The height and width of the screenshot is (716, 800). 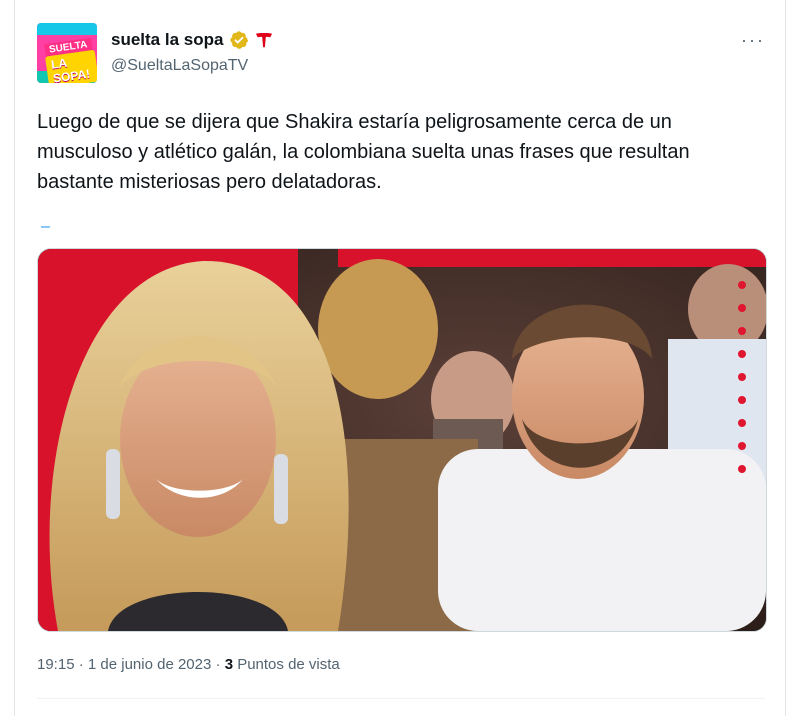 I want to click on telemundo-t-icon, so click(x=264, y=40).